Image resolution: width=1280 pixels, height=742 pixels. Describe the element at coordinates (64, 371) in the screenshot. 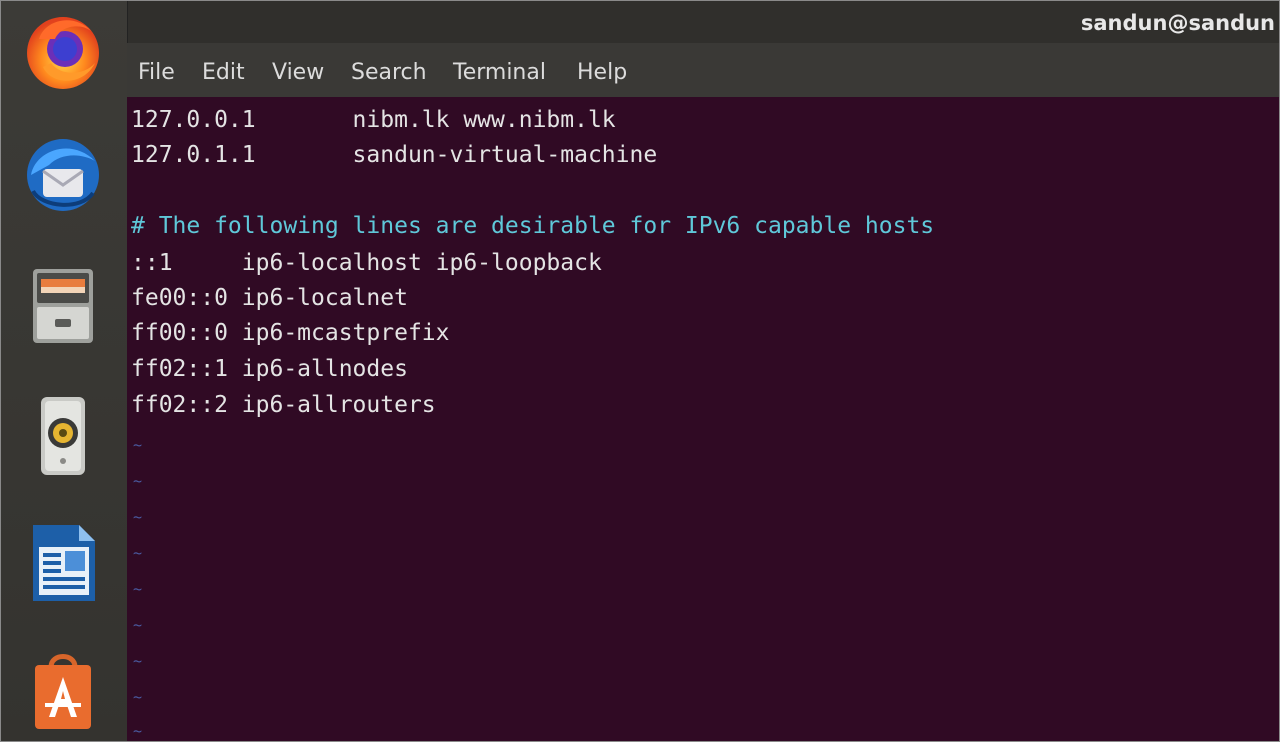

I see `dock` at that location.